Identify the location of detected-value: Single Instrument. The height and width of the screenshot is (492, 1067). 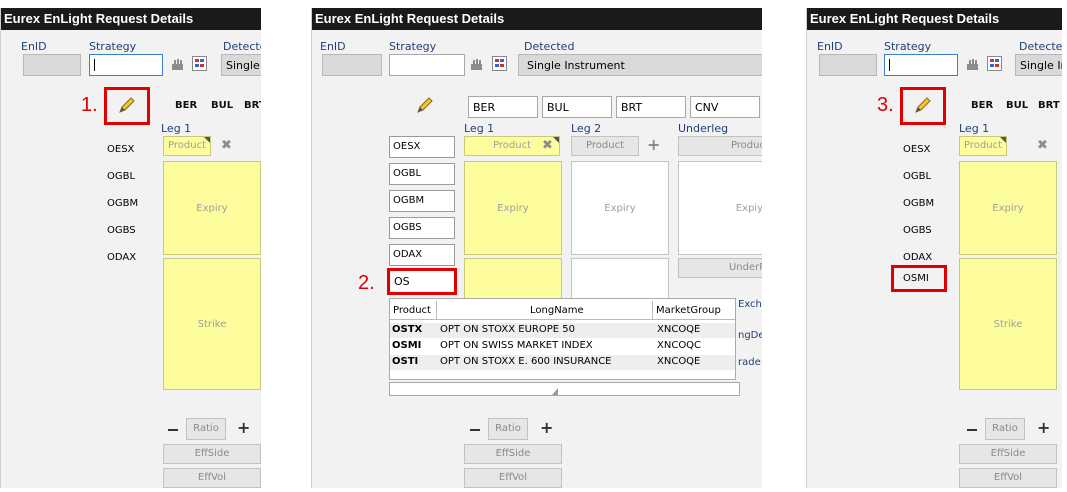
(576, 65).